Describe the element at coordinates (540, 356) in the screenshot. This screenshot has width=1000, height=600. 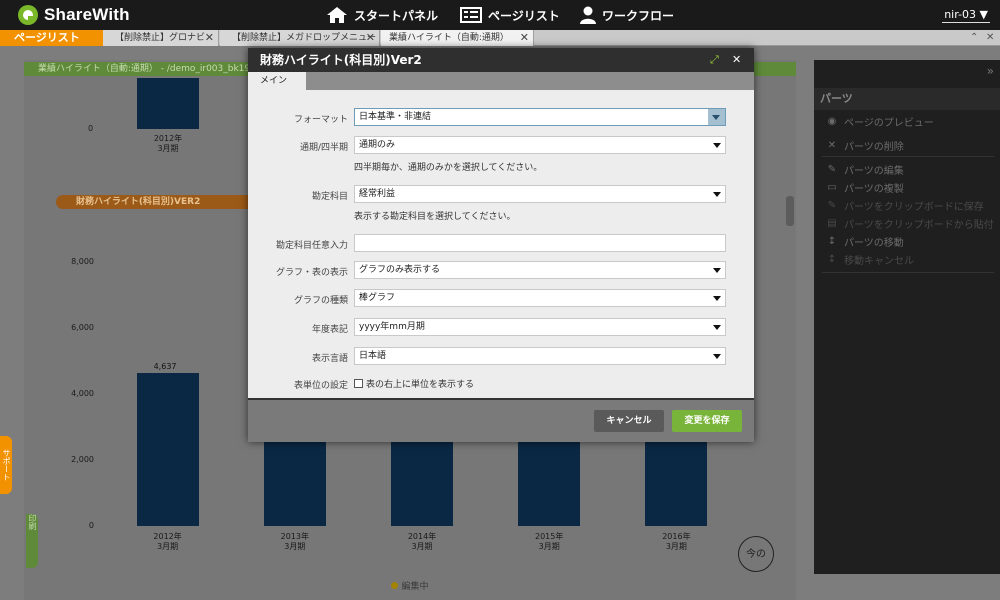
I see `language-select: 日本語` at that location.